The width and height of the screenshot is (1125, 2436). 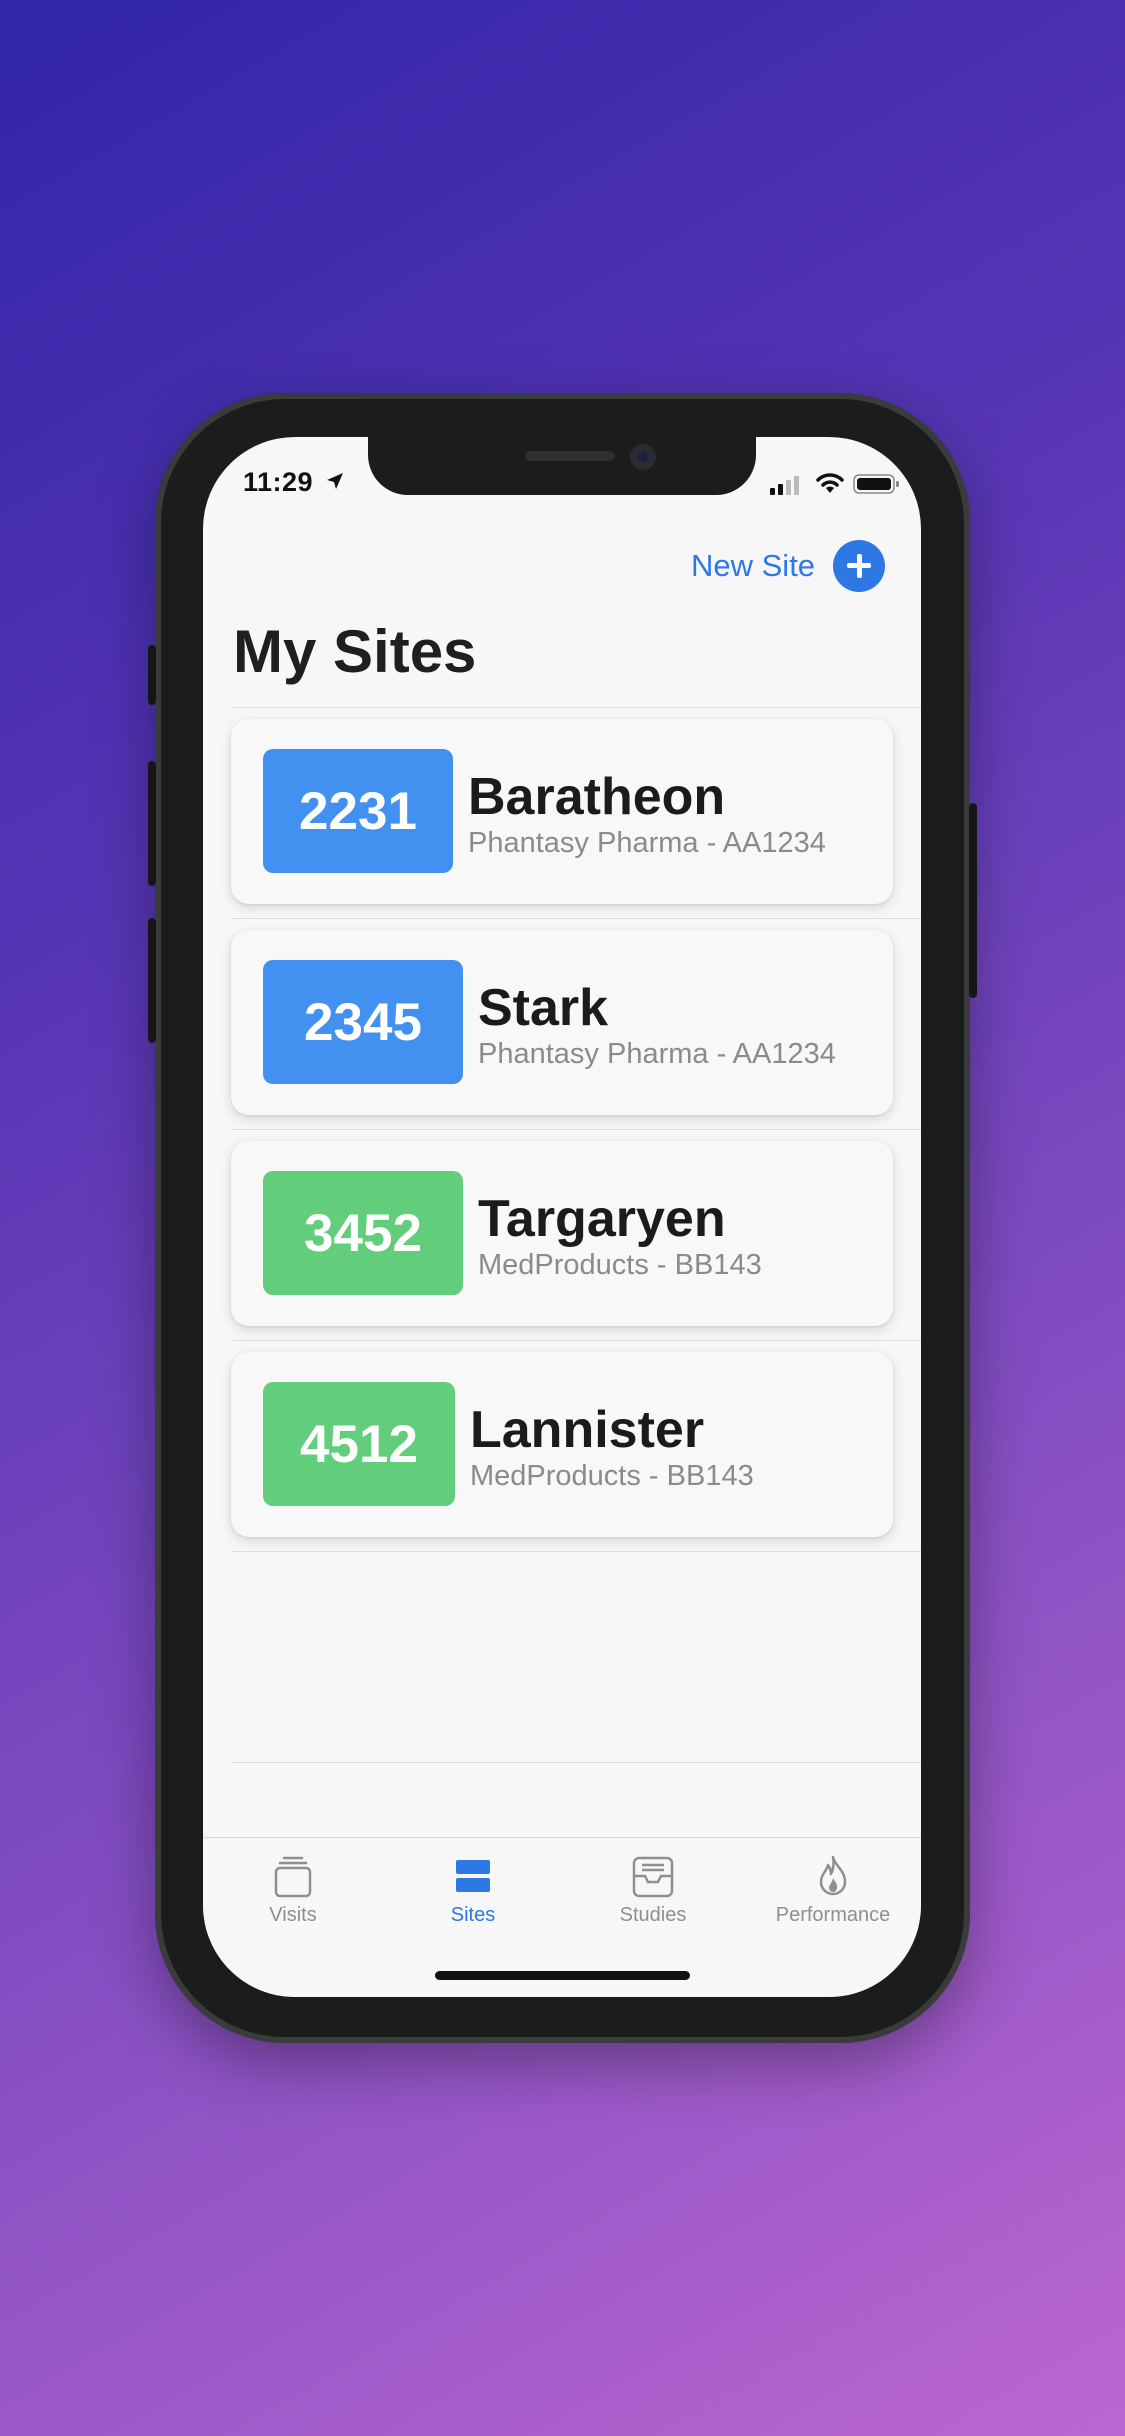 What do you see at coordinates (562, 1975) in the screenshot?
I see `home-indicator` at bounding box center [562, 1975].